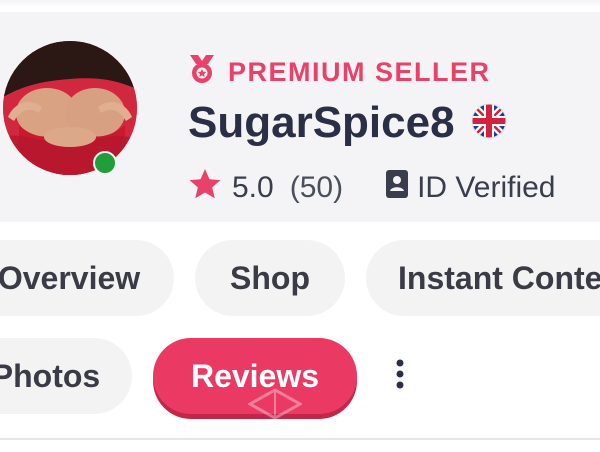  Describe the element at coordinates (300, 439) in the screenshot. I see `bottom-divider` at that location.